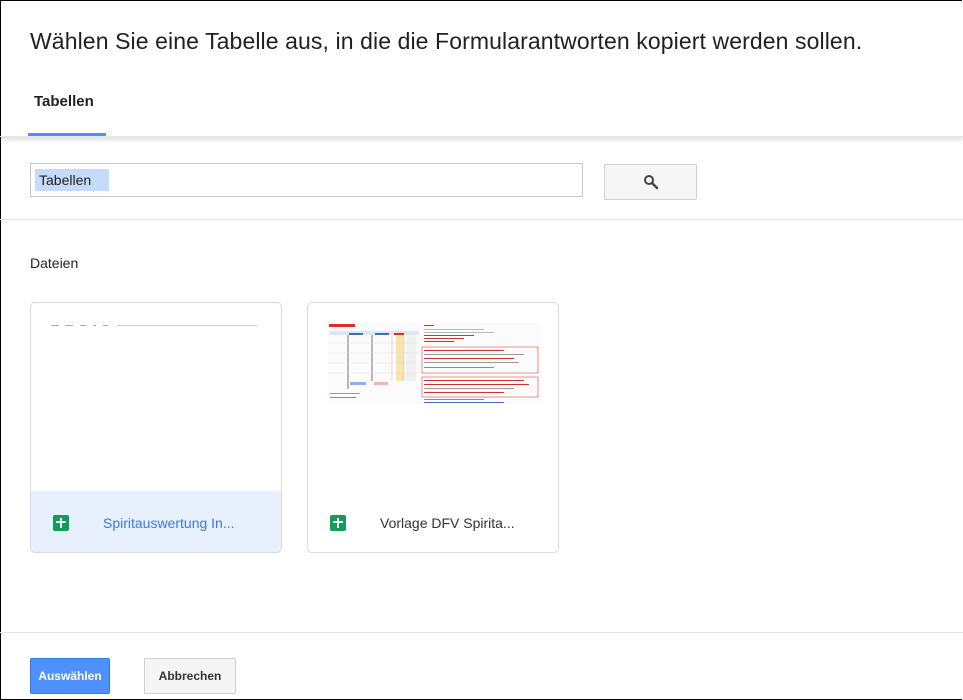 This screenshot has height=700, width=963. I want to click on tab-tabellen: Tabellen, so click(67, 103).